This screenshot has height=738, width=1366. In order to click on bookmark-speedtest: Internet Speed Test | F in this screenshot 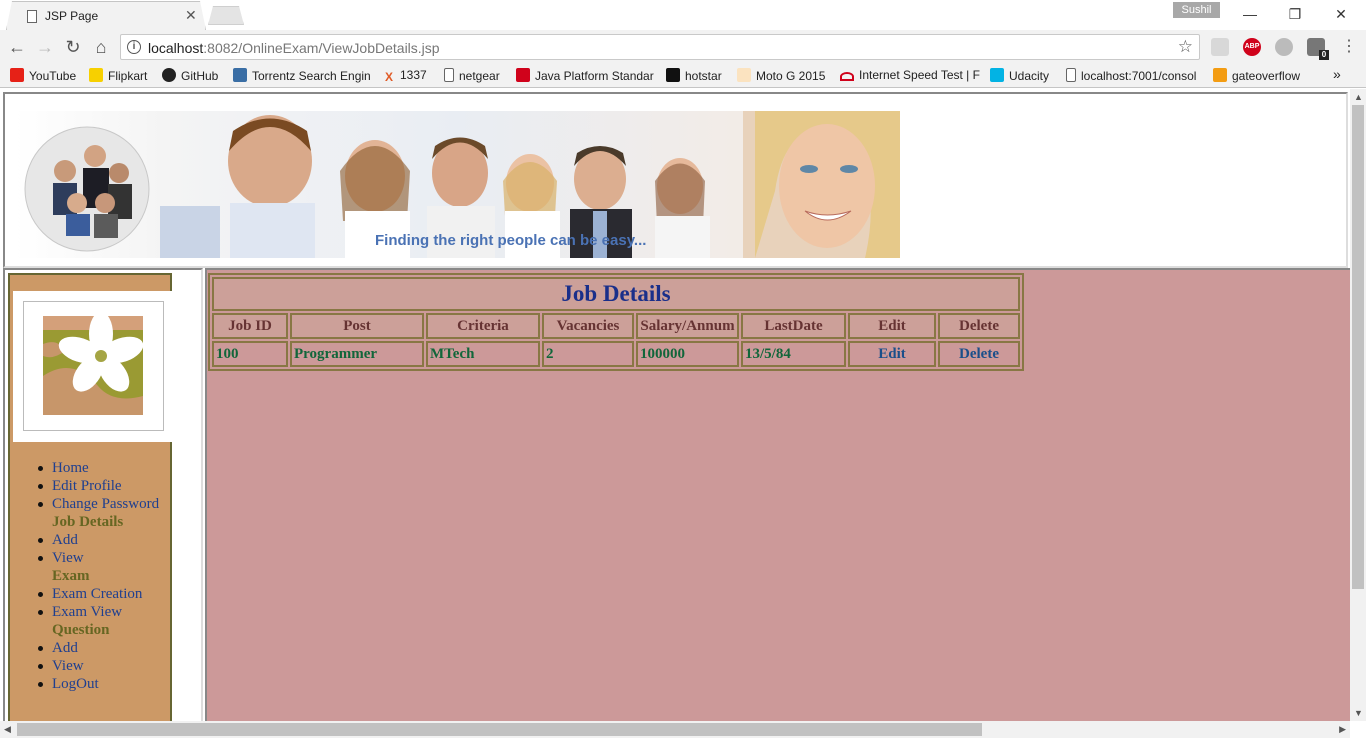, I will do `click(910, 75)`.